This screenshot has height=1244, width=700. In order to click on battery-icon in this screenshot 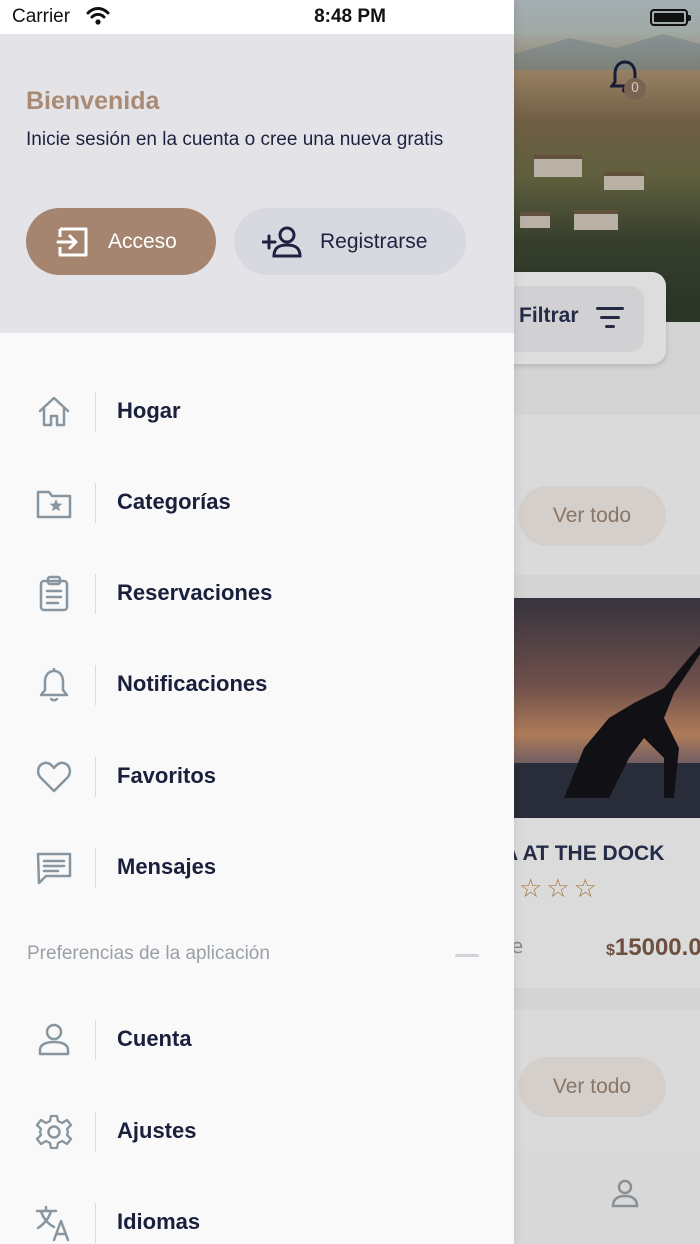, I will do `click(670, 17)`.